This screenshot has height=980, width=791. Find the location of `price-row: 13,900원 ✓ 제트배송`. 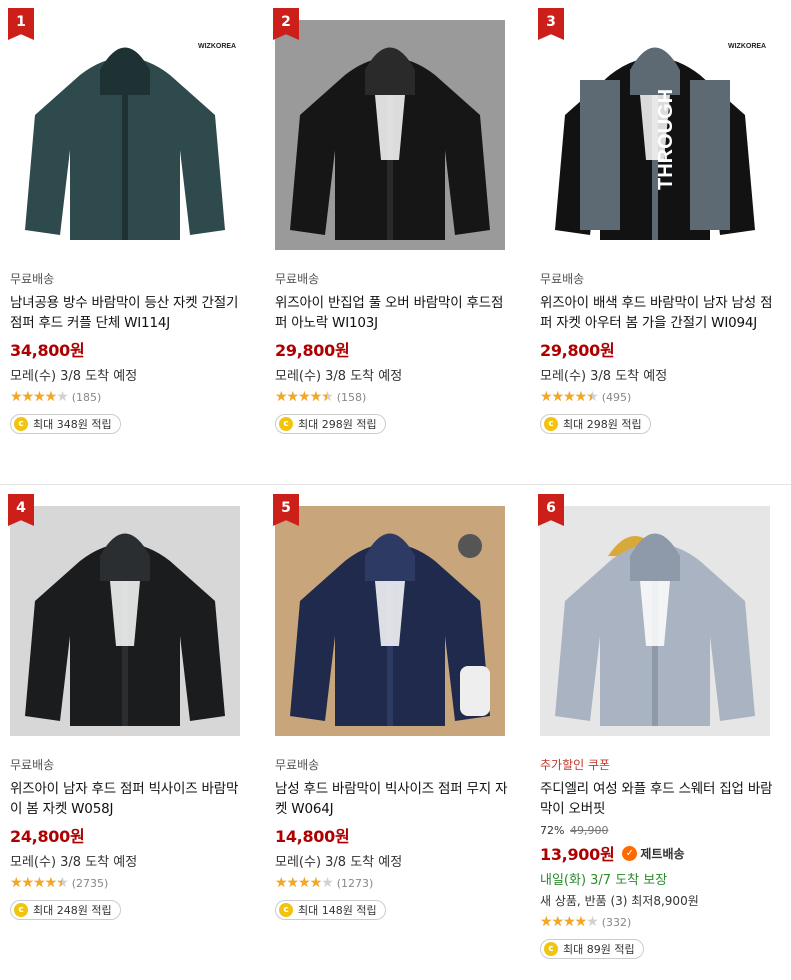

price-row: 13,900원 ✓ 제트배송 is located at coordinates (665, 853).